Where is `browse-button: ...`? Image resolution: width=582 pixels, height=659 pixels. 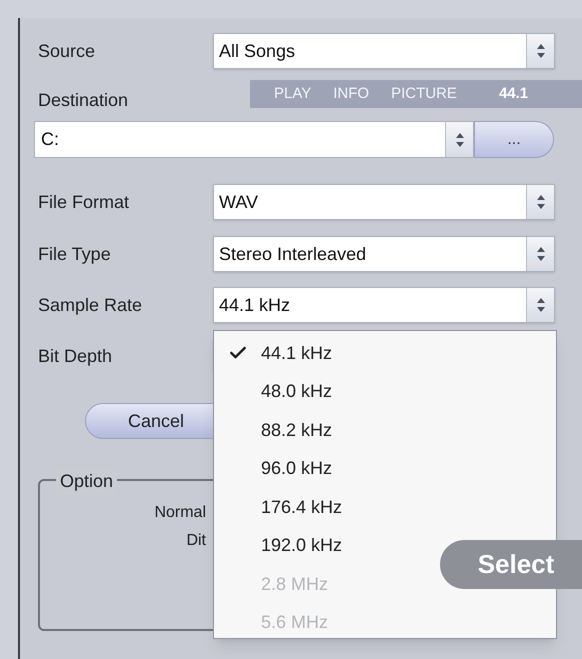 browse-button: ... is located at coordinates (514, 139).